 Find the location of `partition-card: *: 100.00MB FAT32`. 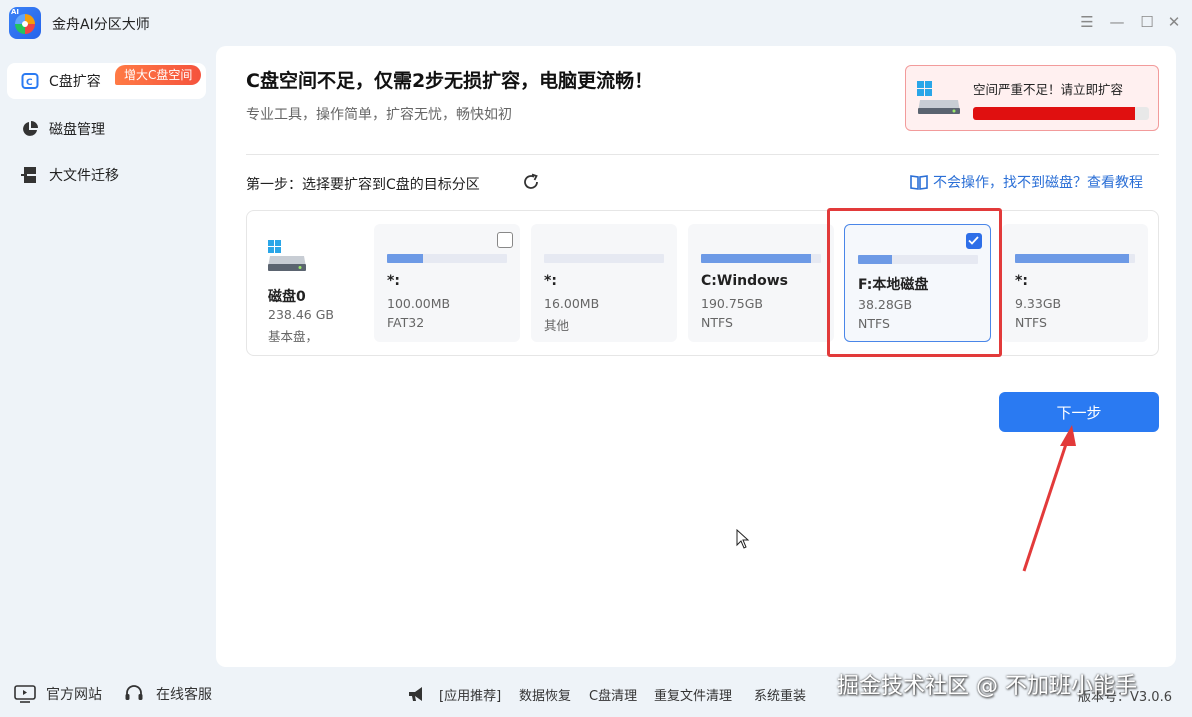

partition-card: *: 100.00MB FAT32 is located at coordinates (447, 283).